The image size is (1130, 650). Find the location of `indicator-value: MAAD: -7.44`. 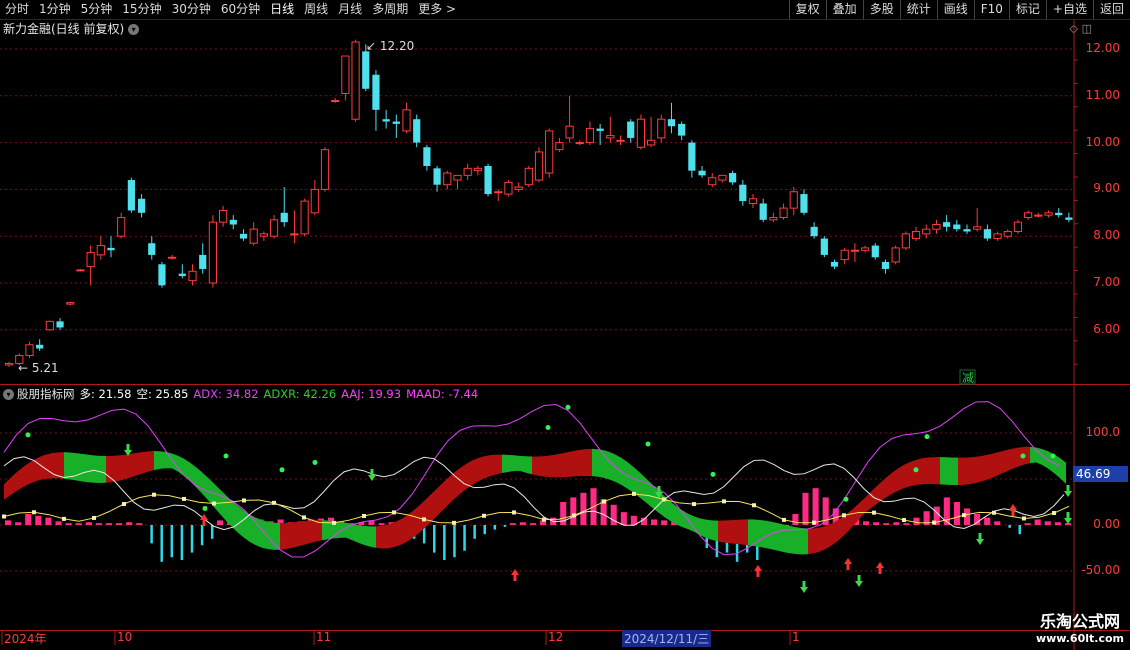

indicator-value: MAAD: -7.44 is located at coordinates (442, 394).